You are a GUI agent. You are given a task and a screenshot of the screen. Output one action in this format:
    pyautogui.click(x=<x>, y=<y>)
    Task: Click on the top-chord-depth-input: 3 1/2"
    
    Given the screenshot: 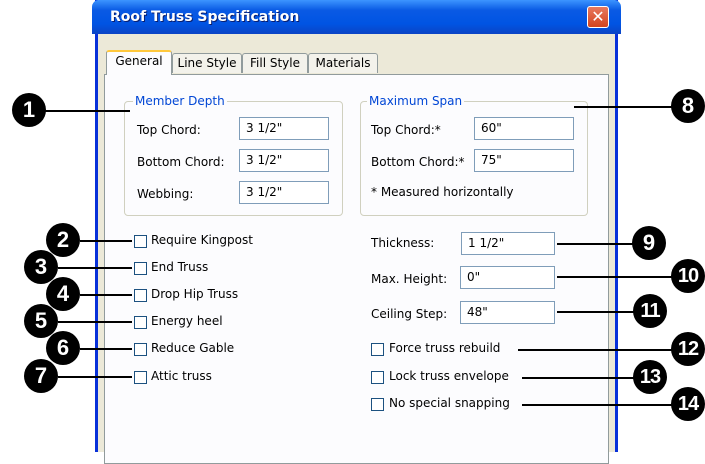 What is the action you would take?
    pyautogui.click(x=284, y=128)
    